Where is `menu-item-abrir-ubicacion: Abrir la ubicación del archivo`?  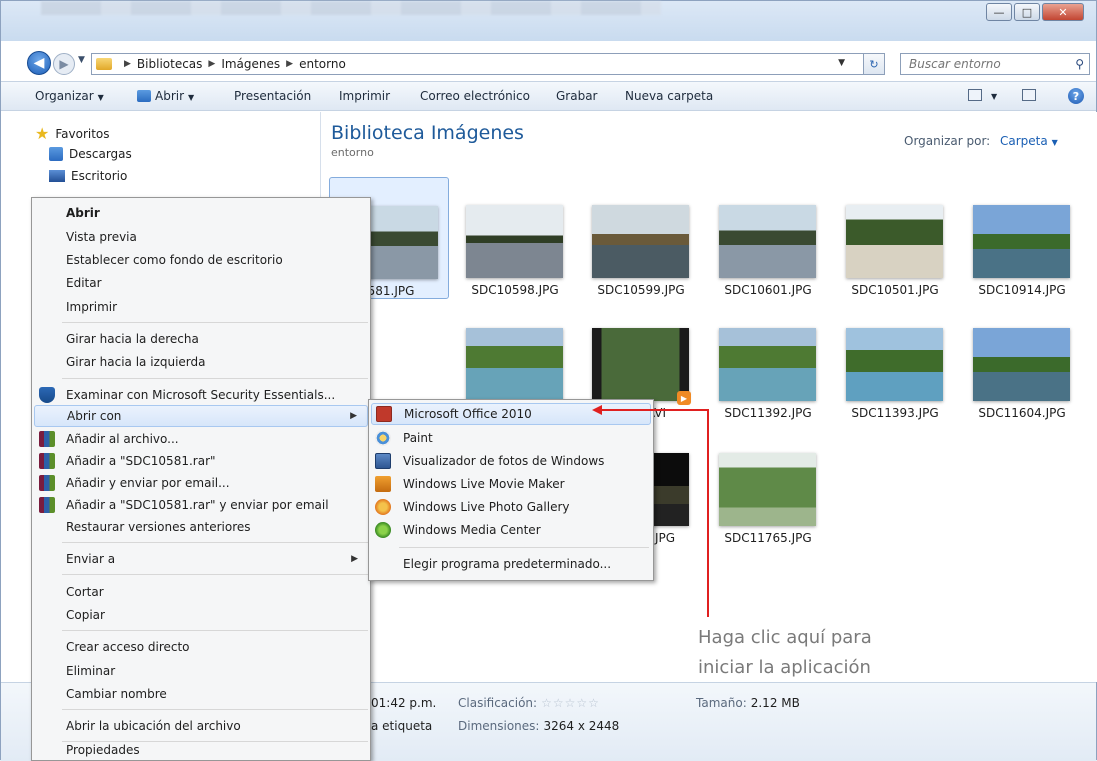 menu-item-abrir-ubicacion: Abrir la ubicación del archivo is located at coordinates (201, 726).